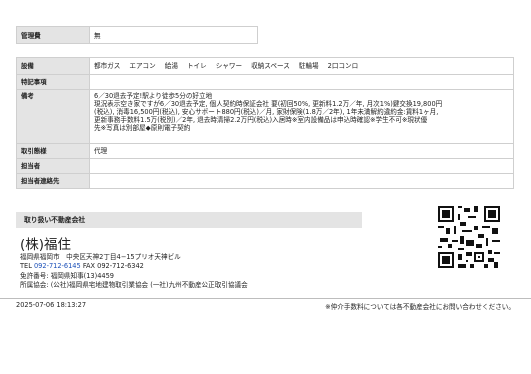  I want to click on equipment-item: 2口コンロ, so click(343, 66).